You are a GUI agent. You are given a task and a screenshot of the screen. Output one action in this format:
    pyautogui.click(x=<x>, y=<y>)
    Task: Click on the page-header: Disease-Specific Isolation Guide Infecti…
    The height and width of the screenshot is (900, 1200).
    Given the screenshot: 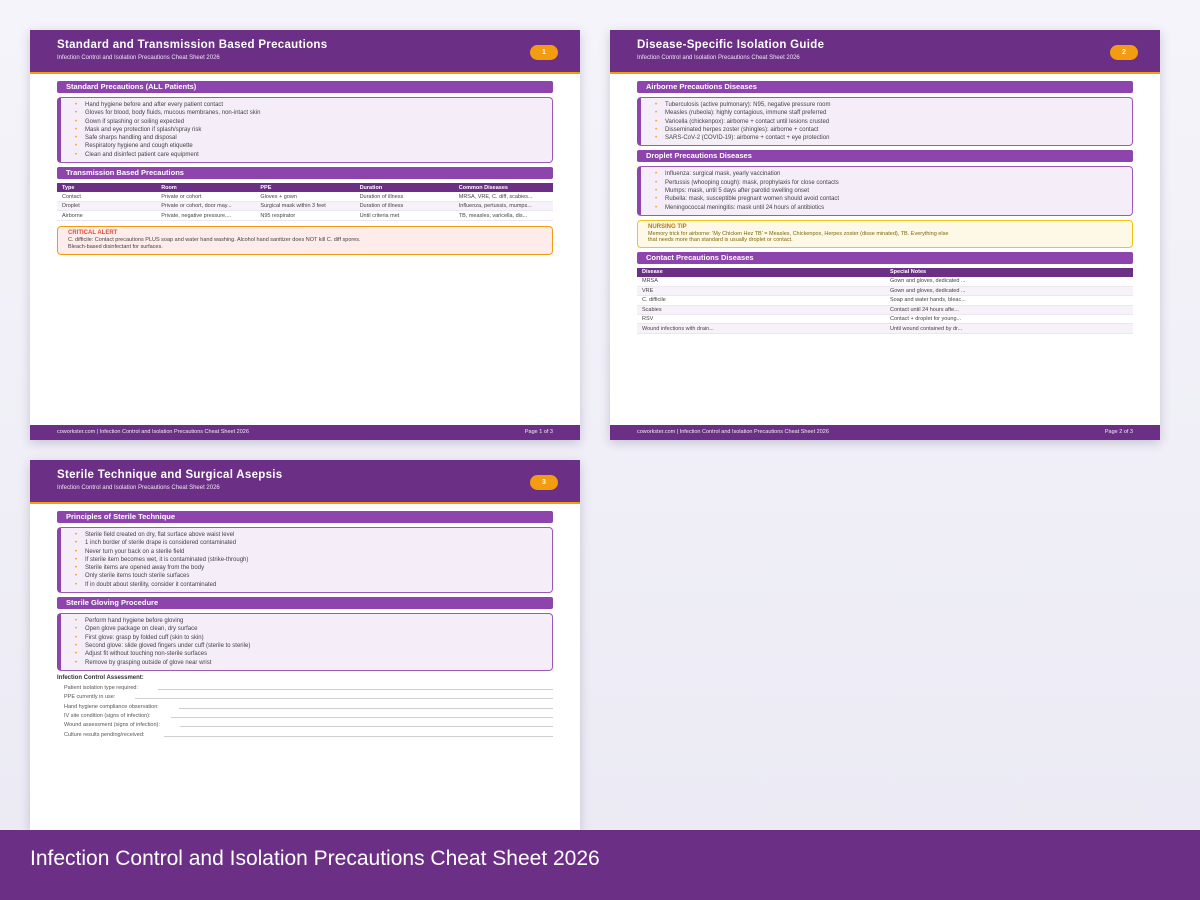 What is the action you would take?
    pyautogui.click(x=885, y=52)
    